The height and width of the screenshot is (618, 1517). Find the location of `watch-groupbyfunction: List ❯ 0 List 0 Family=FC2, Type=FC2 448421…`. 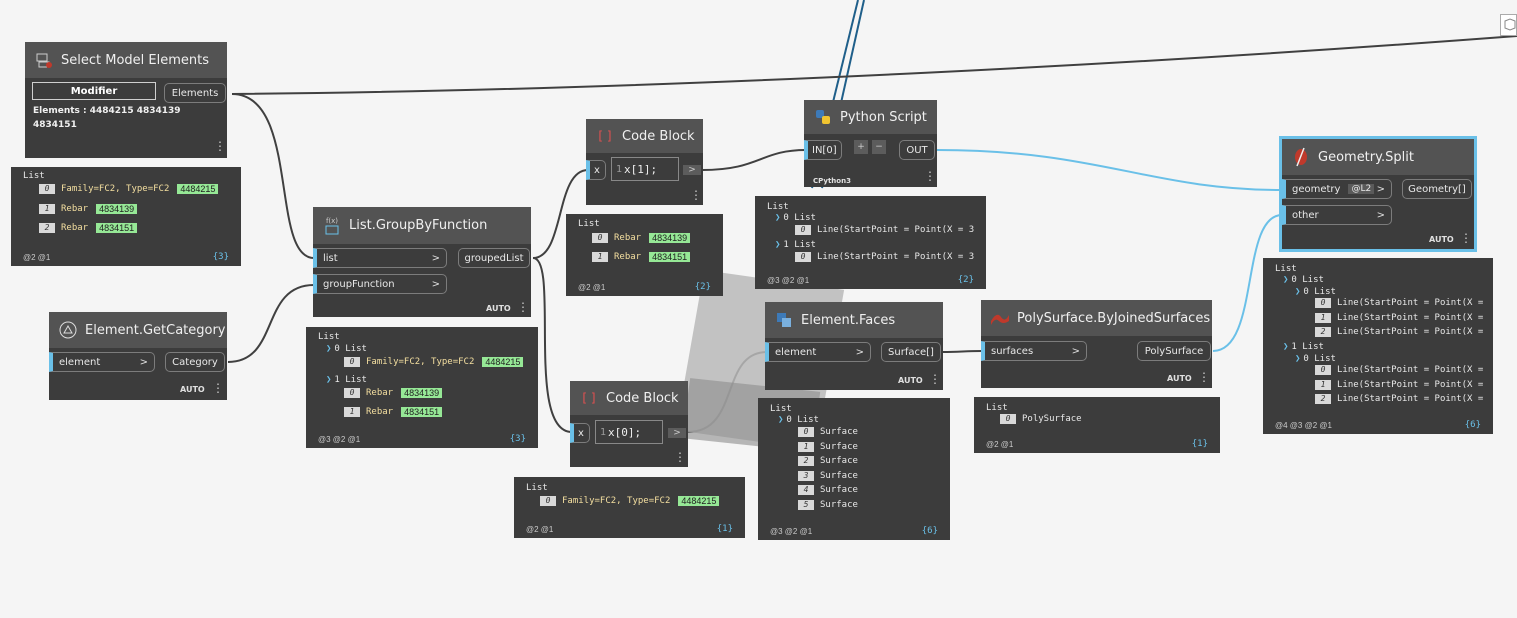

watch-groupbyfunction: List ❯ 0 List 0 Family=FC2, Type=FC2 448421… is located at coordinates (422, 387).